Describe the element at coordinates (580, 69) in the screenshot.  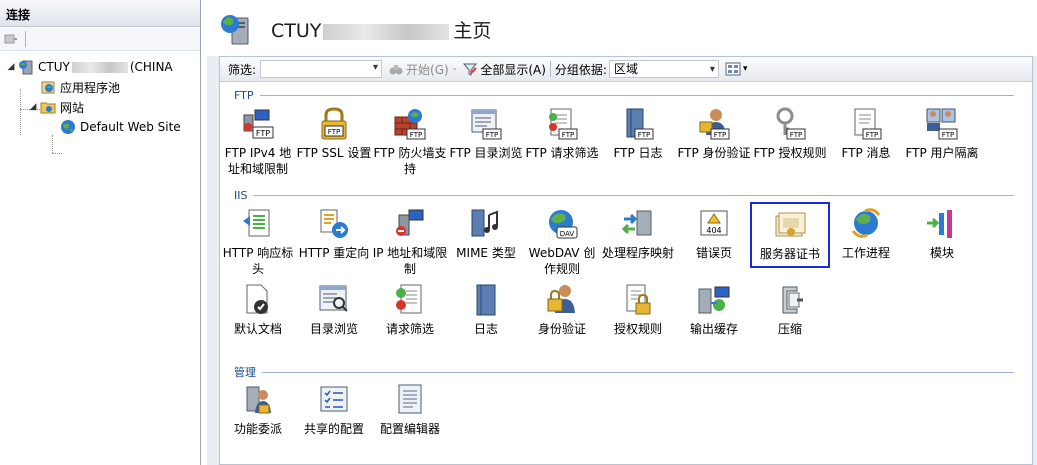
I see `group-by-label: 分组依据:` at that location.